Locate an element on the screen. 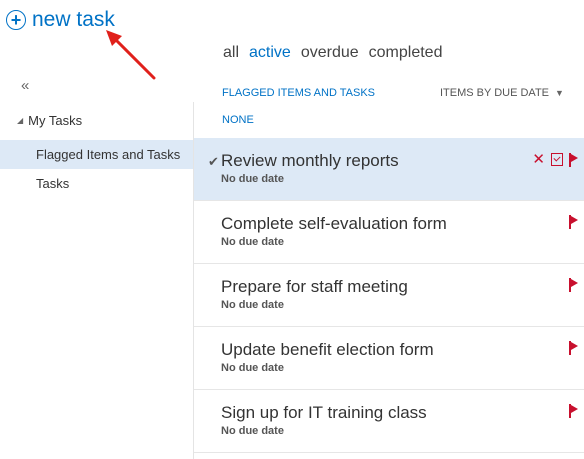  chevron-down-icon: ▼ is located at coordinates (559, 93).